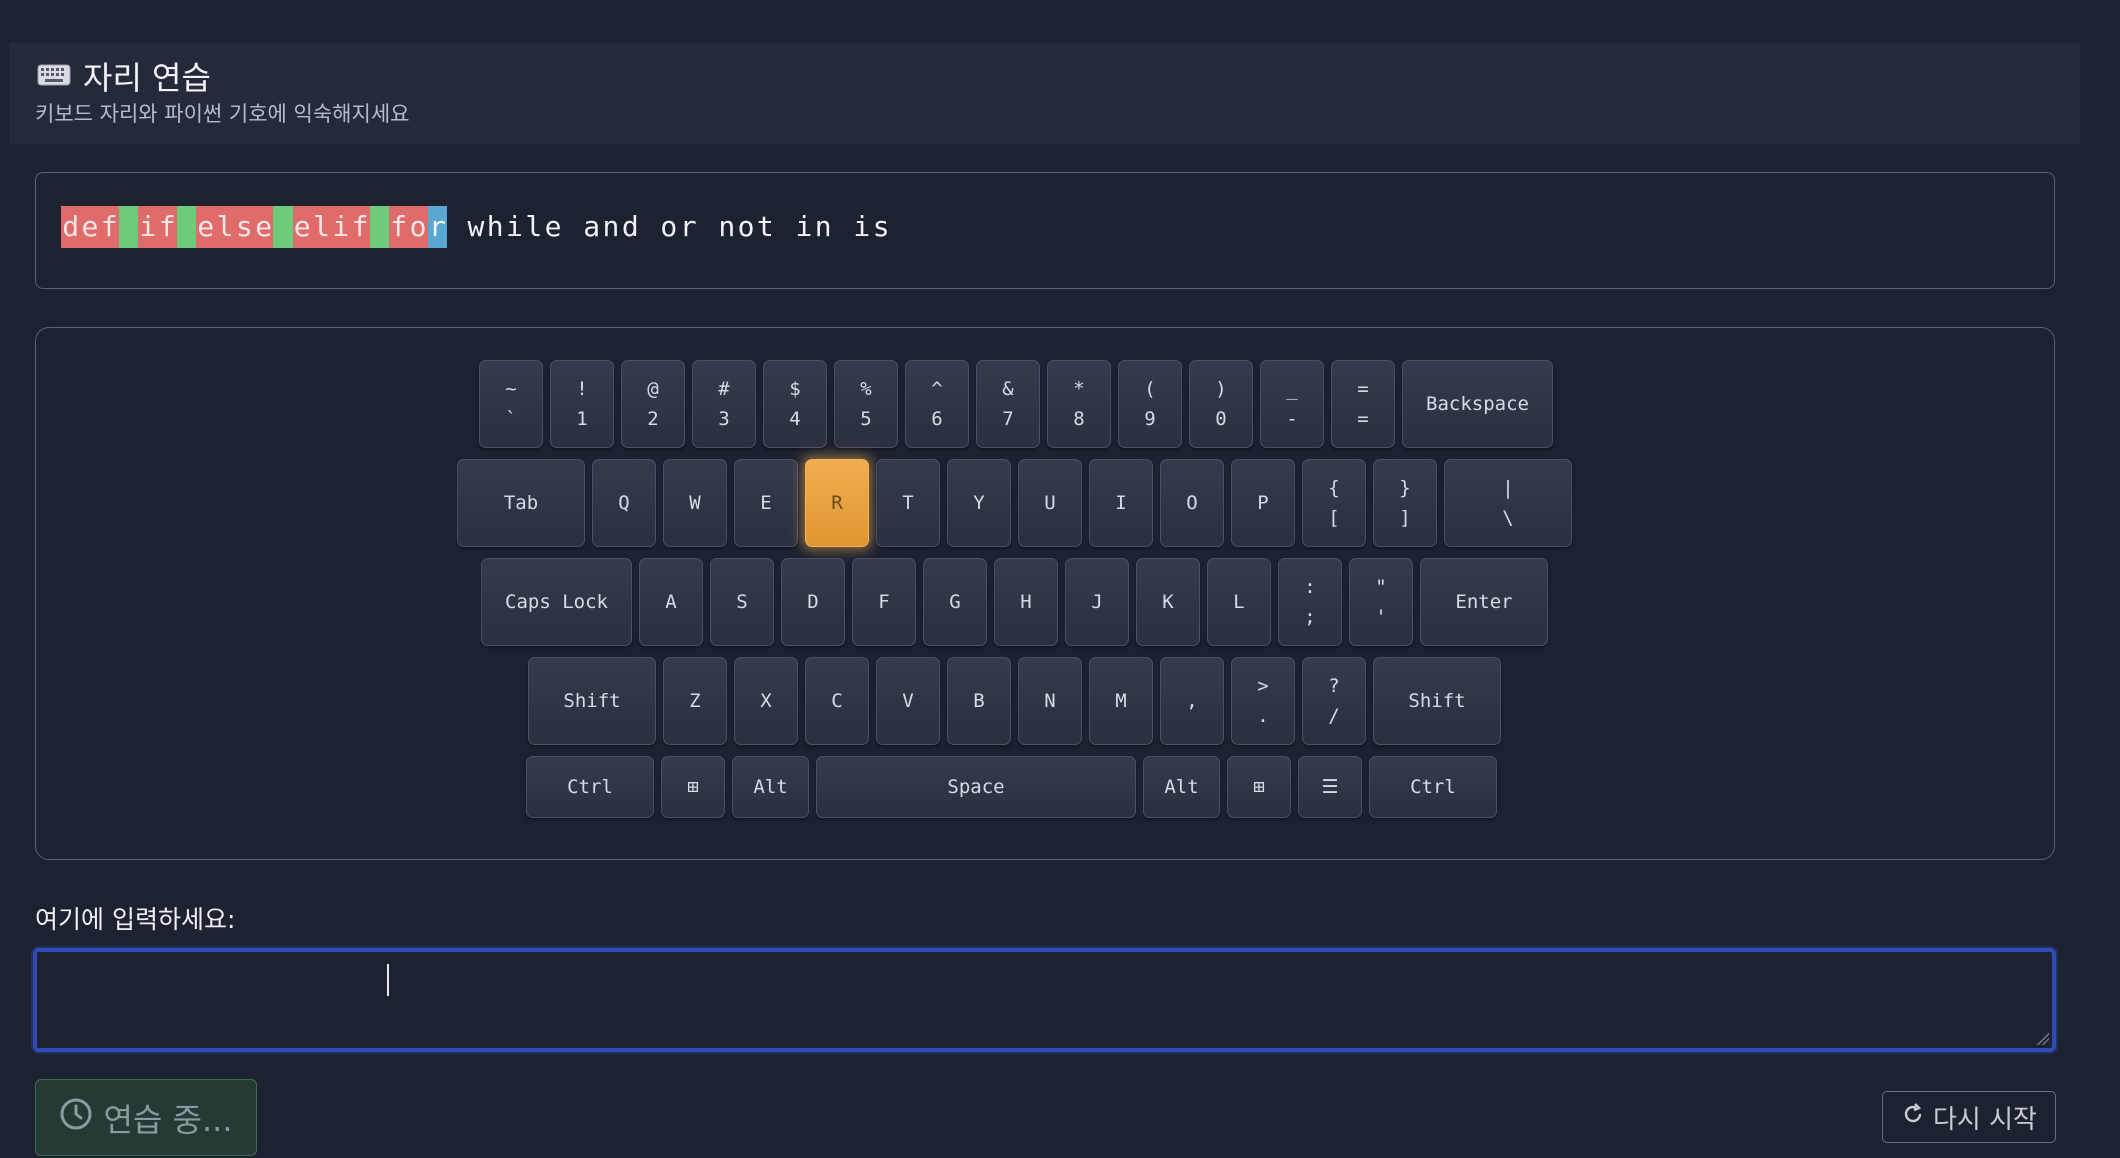  I want to click on key-space: Space, so click(976, 787).